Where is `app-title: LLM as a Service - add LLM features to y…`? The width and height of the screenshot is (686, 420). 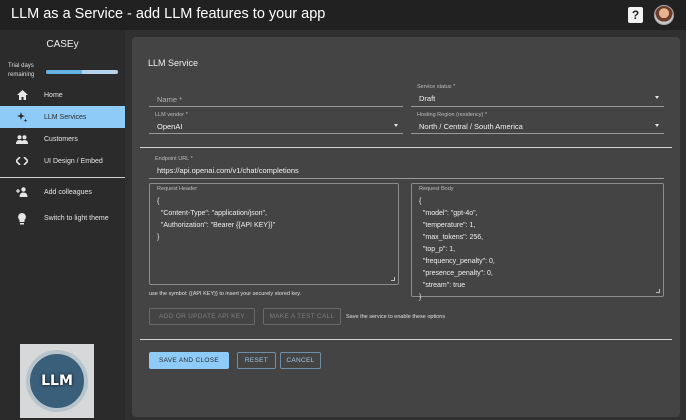 app-title: LLM as a Service - add LLM features to y… is located at coordinates (168, 14).